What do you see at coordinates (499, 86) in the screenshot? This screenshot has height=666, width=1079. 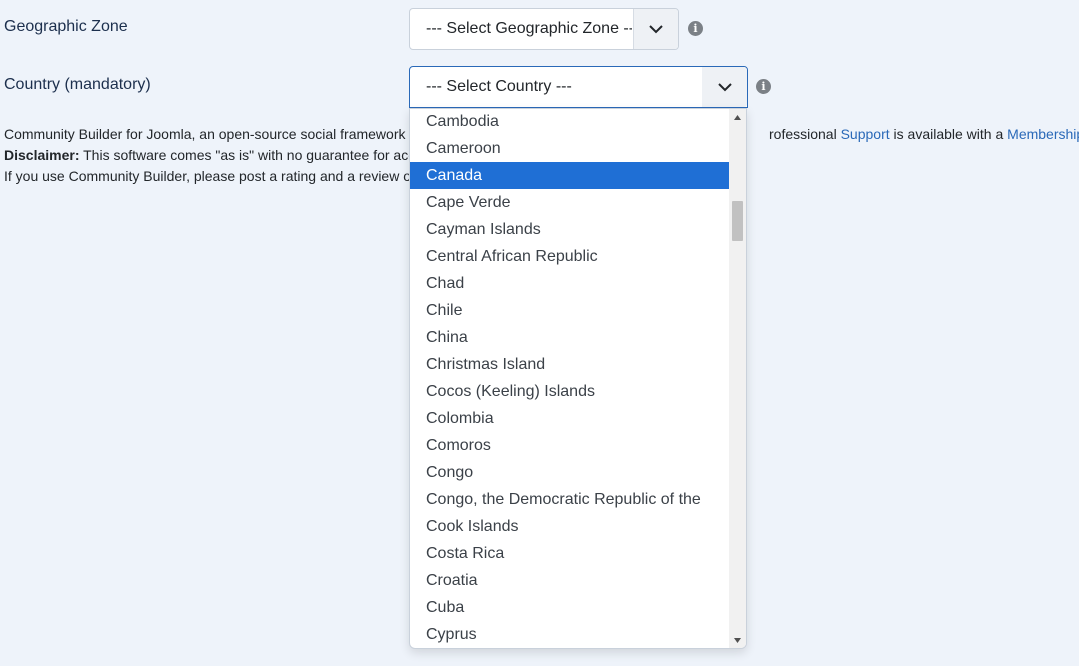 I see `country-select-value: --- Select Country ---` at bounding box center [499, 86].